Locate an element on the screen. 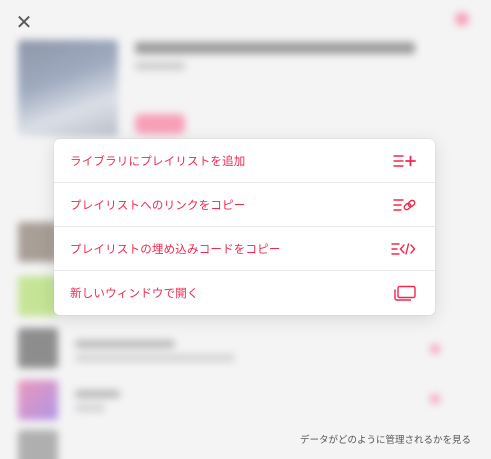 This screenshot has height=459, width=491. menu-item-copy-link: プレイリストへのリンクをコピー is located at coordinates (244, 205).